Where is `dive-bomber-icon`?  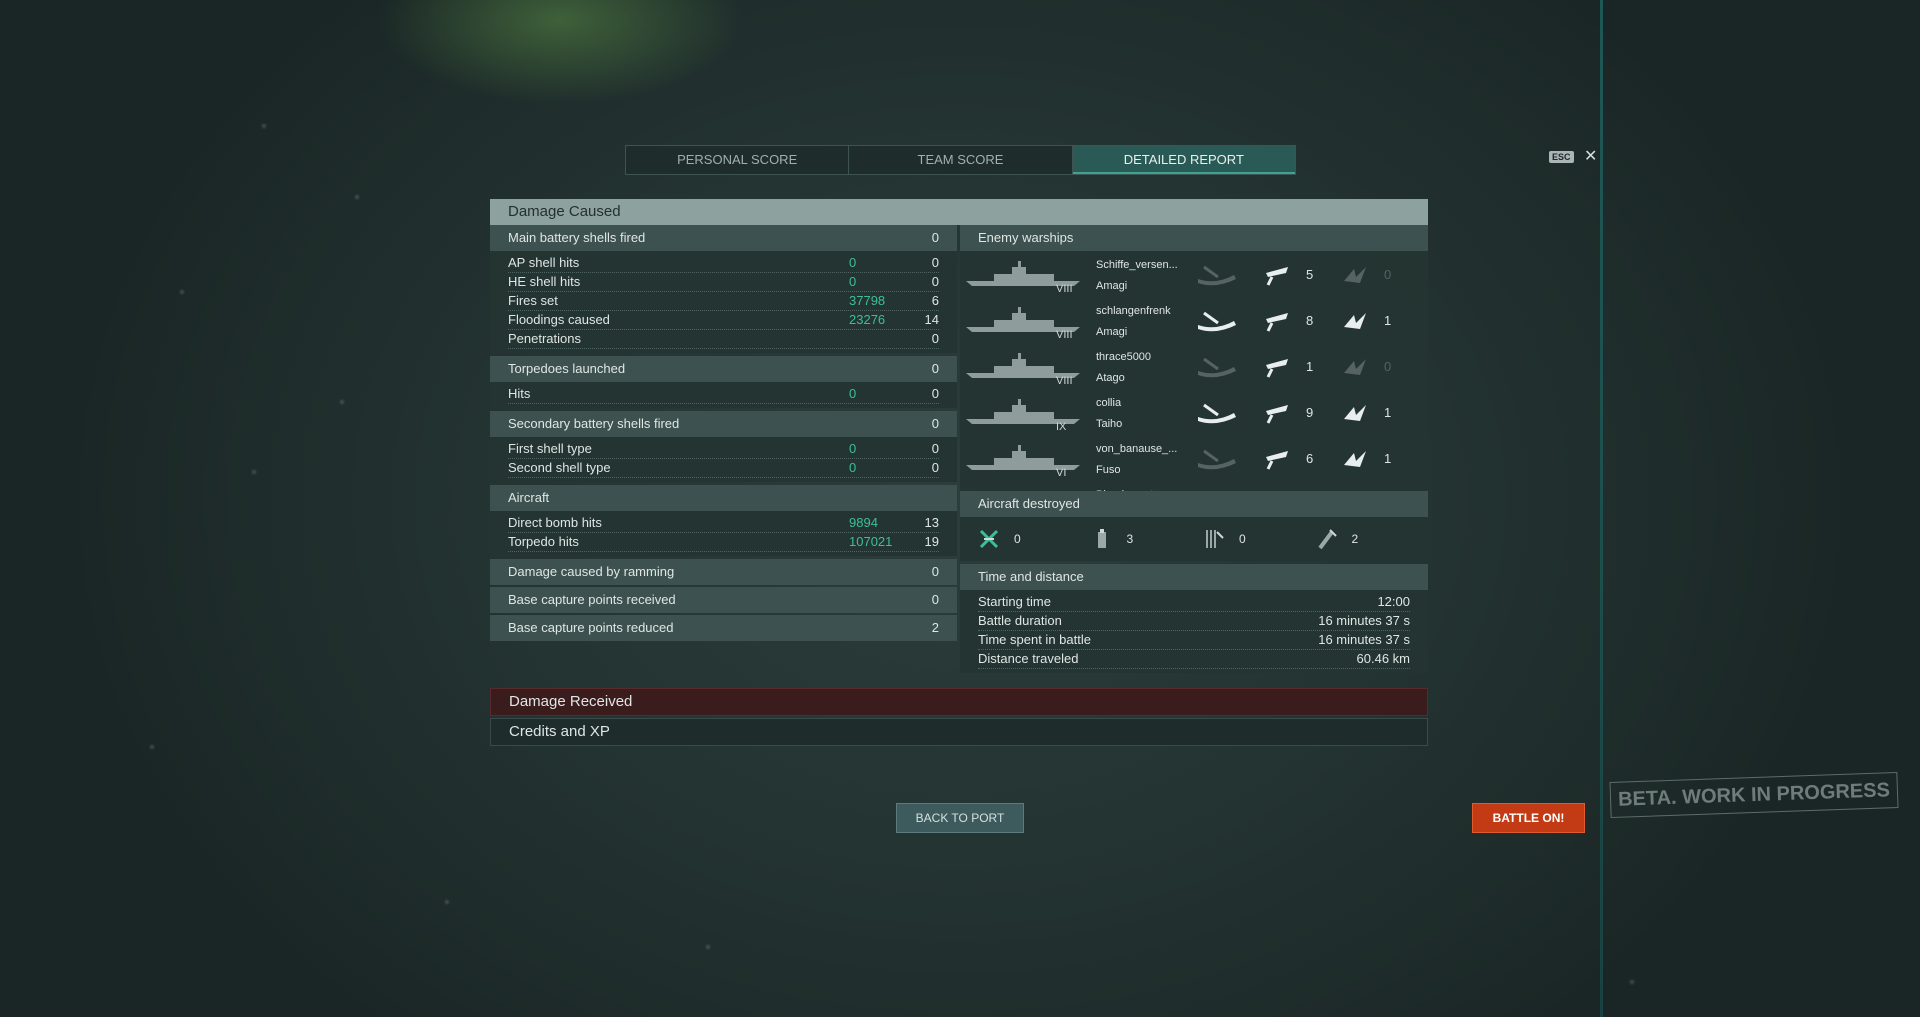 dive-bomber-icon is located at coordinates (1327, 539).